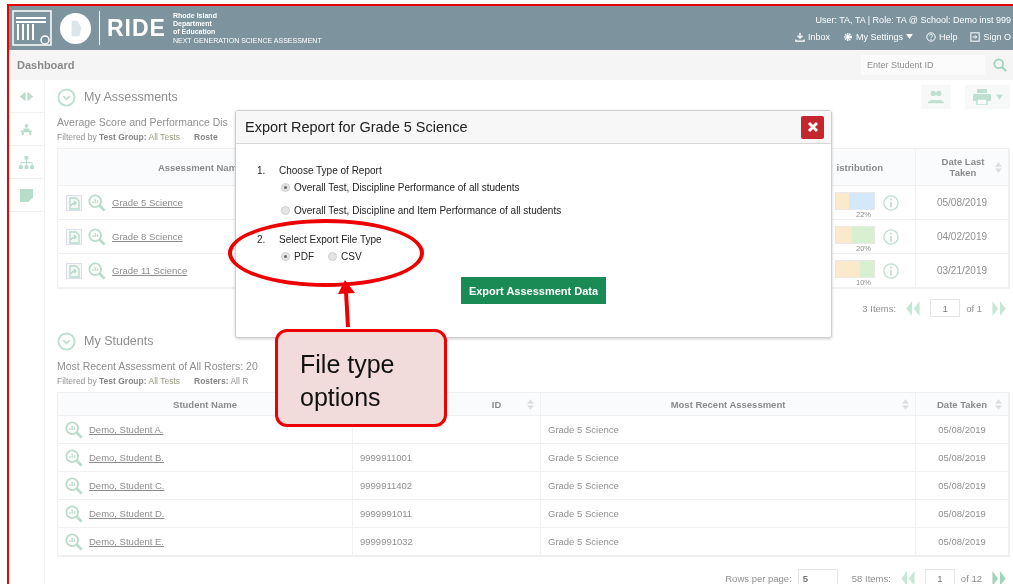  Describe the element at coordinates (126, 429) in the screenshot. I see `student-link: Demo, Student A.` at that location.